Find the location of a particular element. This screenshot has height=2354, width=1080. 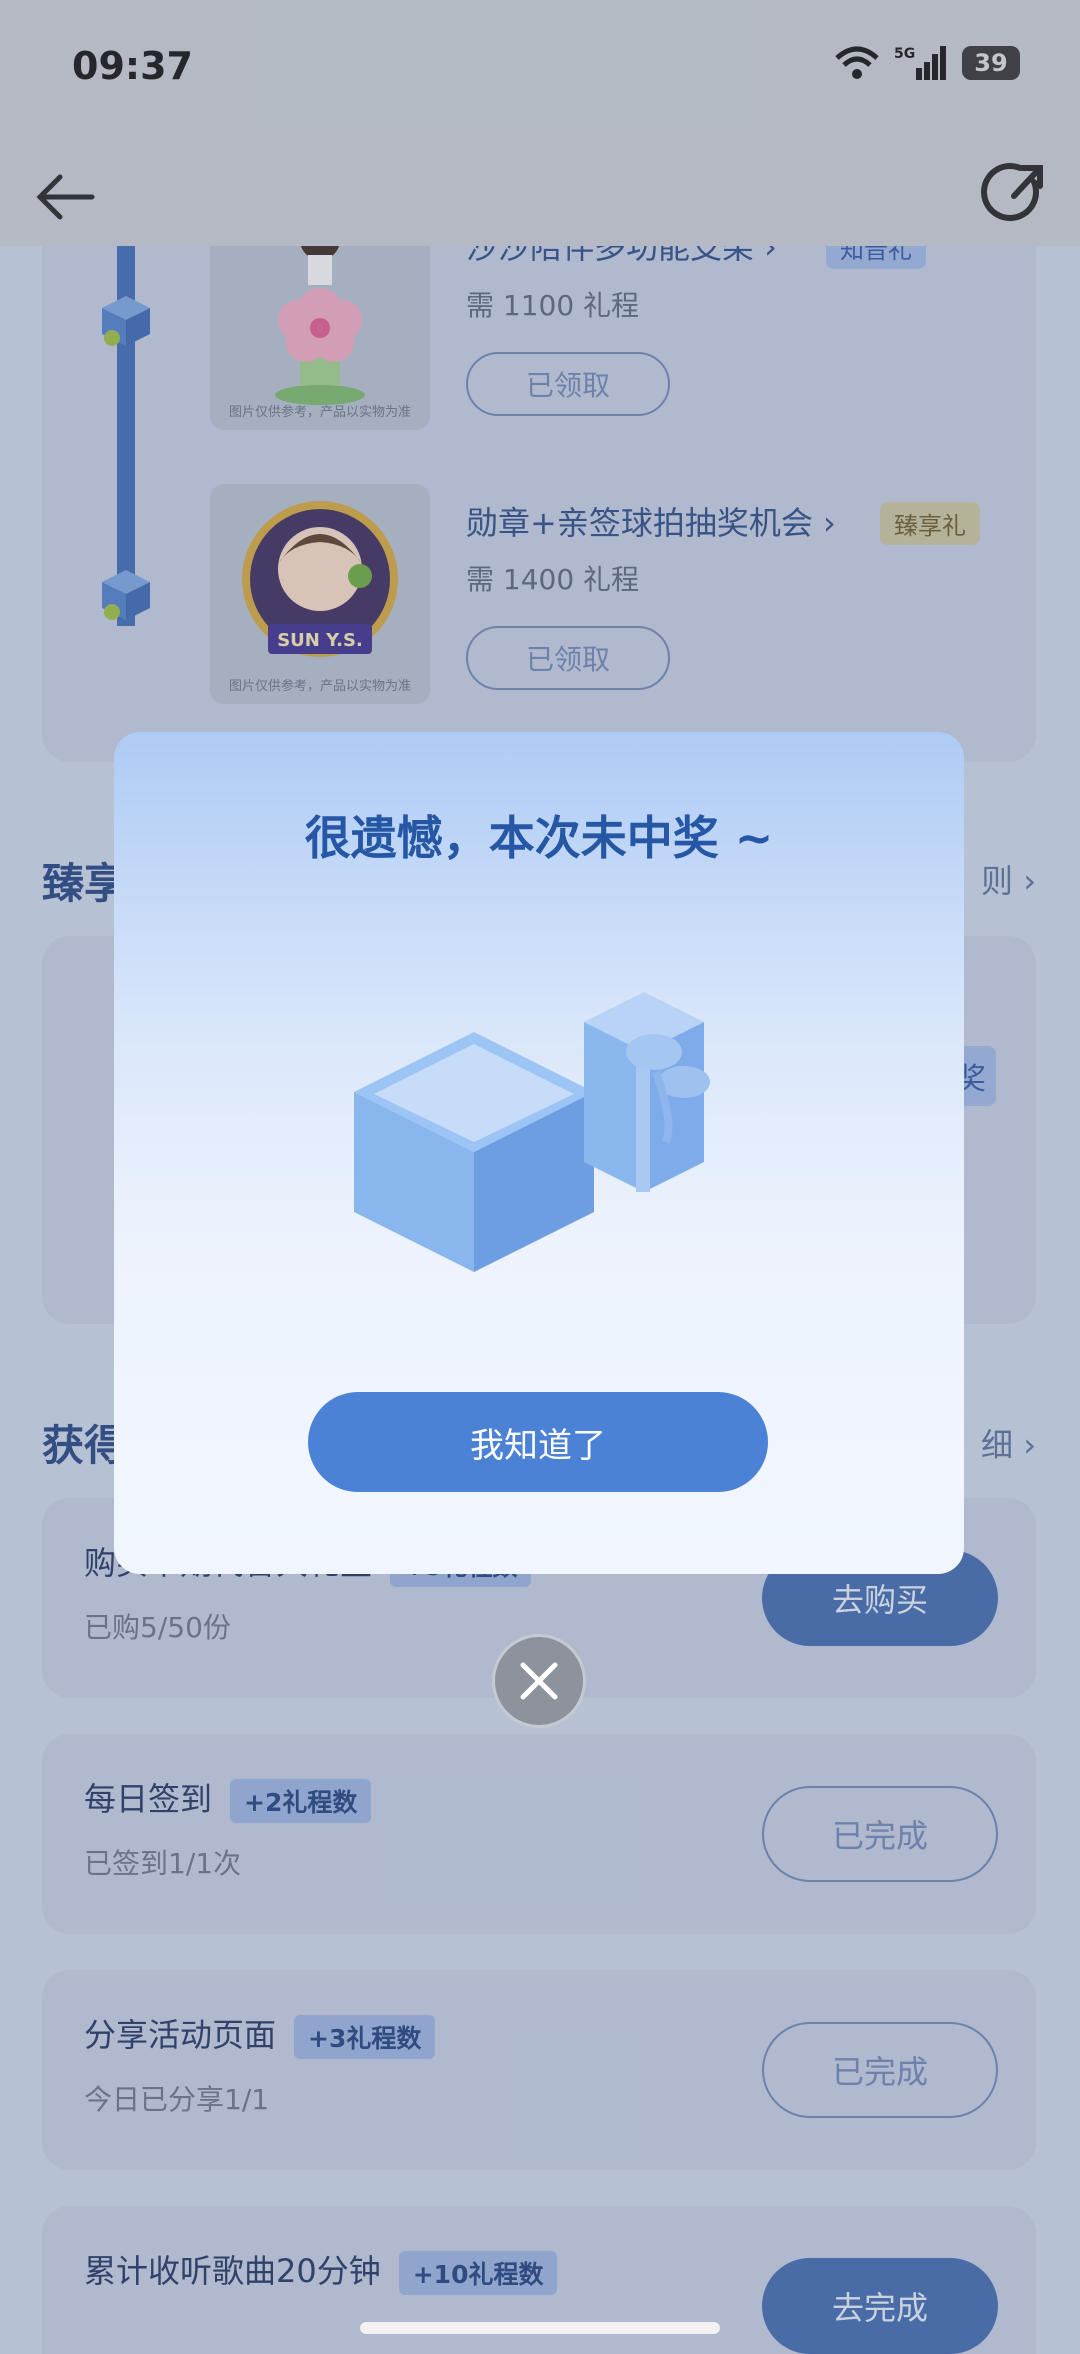

close-icon is located at coordinates (539, 1681).